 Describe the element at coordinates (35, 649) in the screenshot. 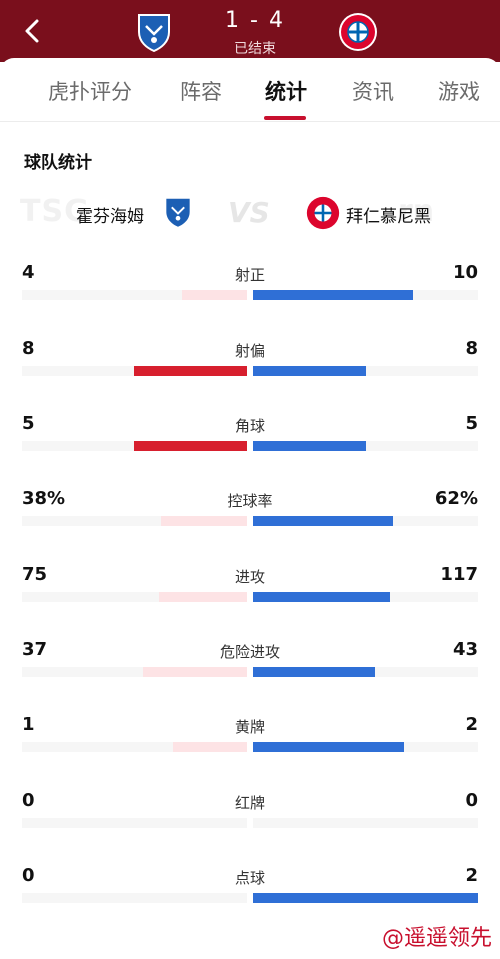

I see `home-value: 37` at that location.